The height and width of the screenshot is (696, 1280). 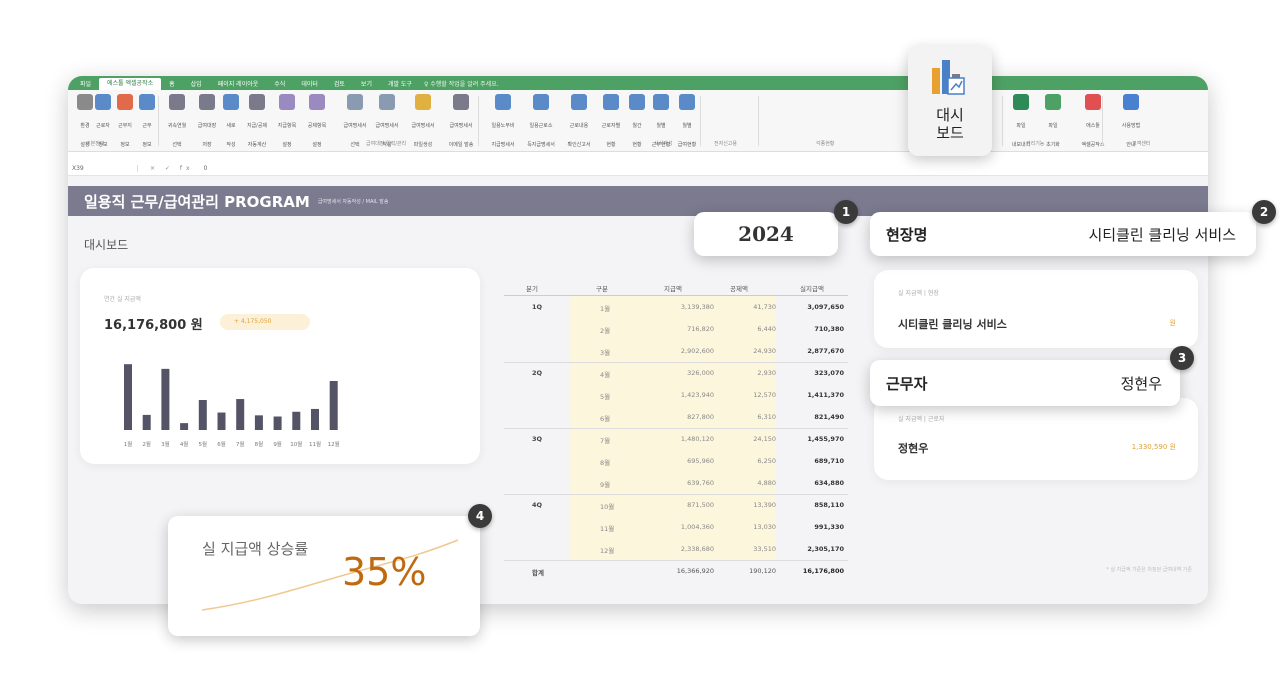 What do you see at coordinates (1035, 144) in the screenshot?
I see `ribbon-group-label: 관리기능` at bounding box center [1035, 144].